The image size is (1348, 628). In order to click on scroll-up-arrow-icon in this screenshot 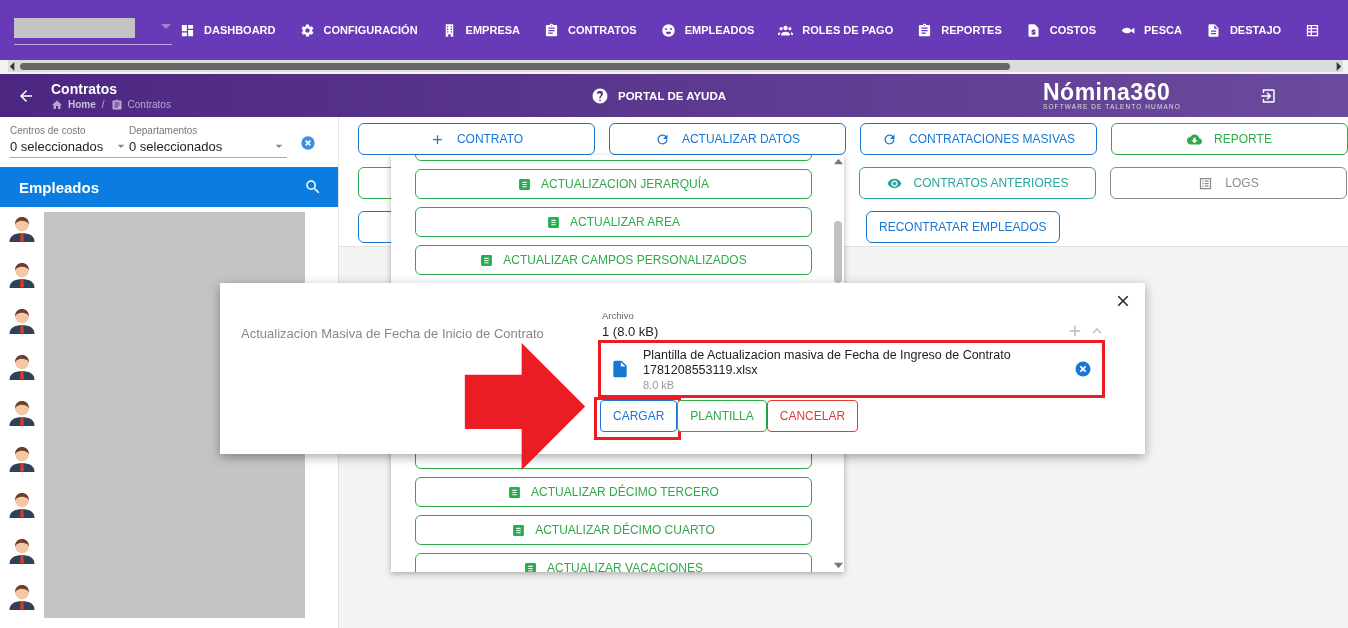, I will do `click(838, 161)`.